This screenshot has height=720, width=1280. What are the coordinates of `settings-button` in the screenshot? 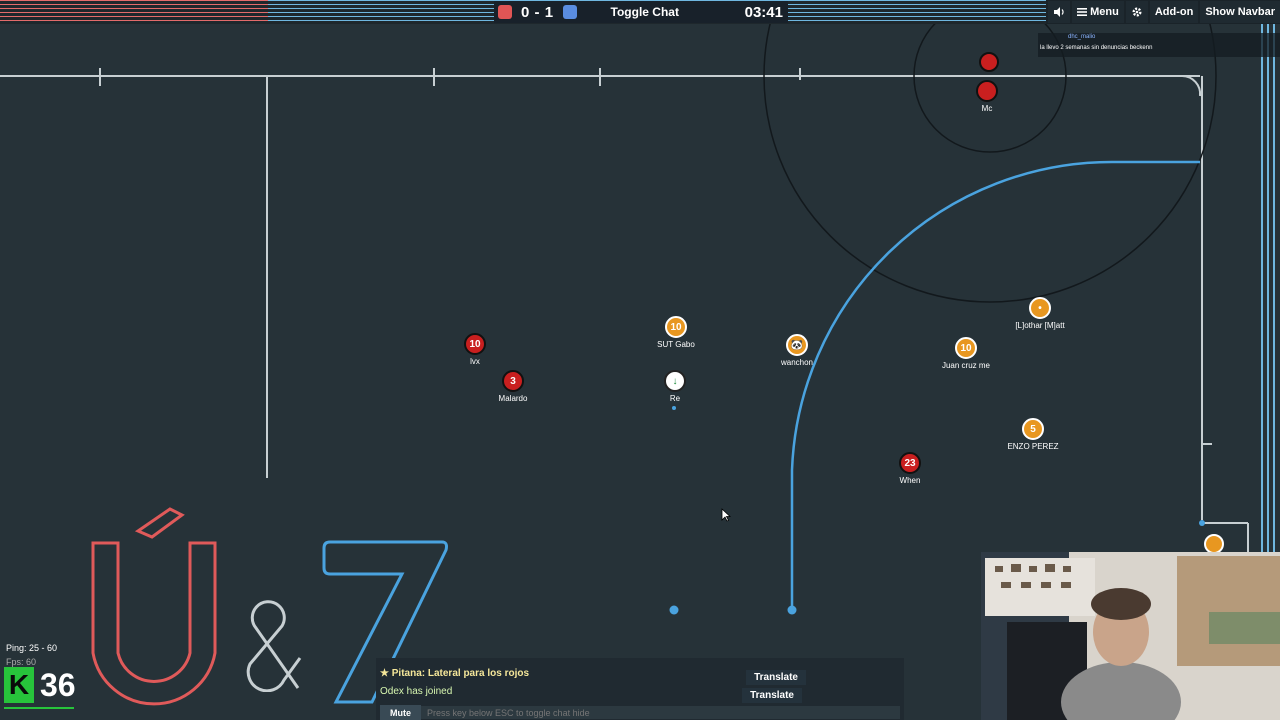 It's located at (1136, 12).